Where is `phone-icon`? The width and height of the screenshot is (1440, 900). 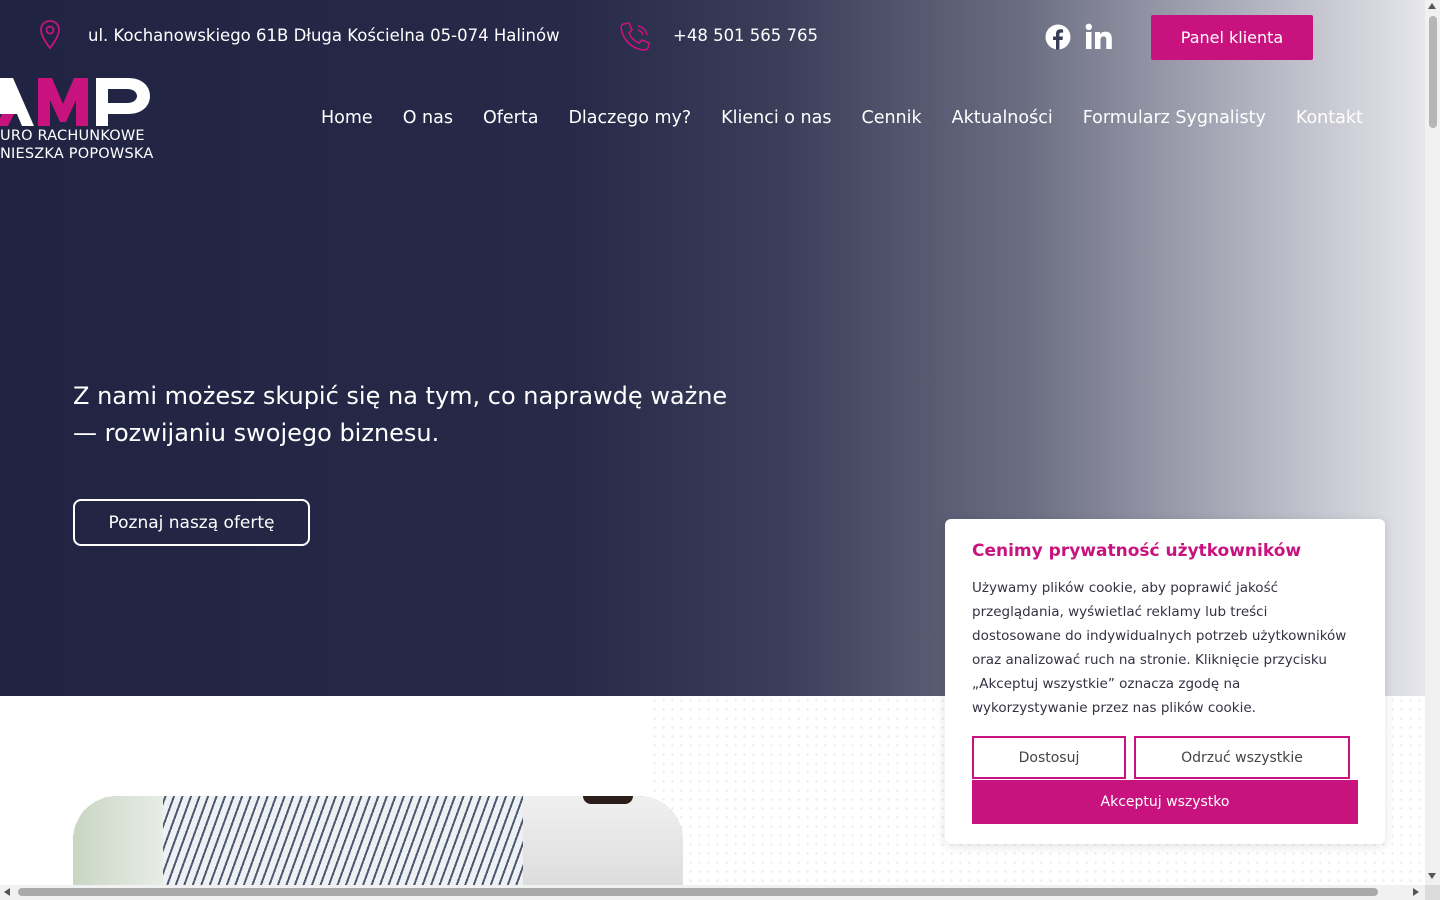 phone-icon is located at coordinates (635, 36).